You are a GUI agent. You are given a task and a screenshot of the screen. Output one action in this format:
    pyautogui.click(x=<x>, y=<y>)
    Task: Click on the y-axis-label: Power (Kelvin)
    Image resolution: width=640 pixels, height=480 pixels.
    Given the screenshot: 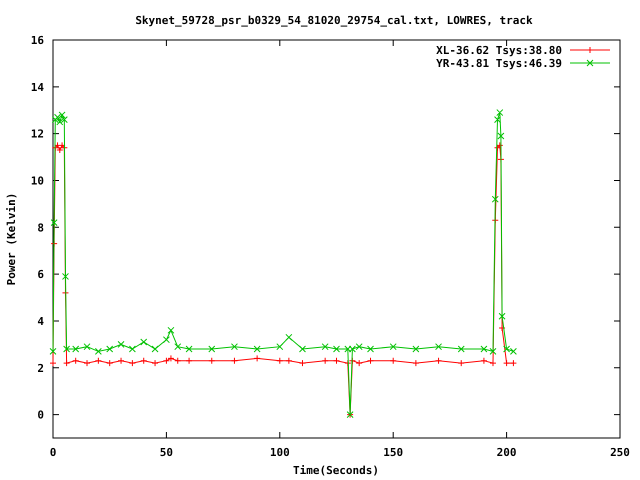 What is the action you would take?
    pyautogui.click(x=11, y=239)
    